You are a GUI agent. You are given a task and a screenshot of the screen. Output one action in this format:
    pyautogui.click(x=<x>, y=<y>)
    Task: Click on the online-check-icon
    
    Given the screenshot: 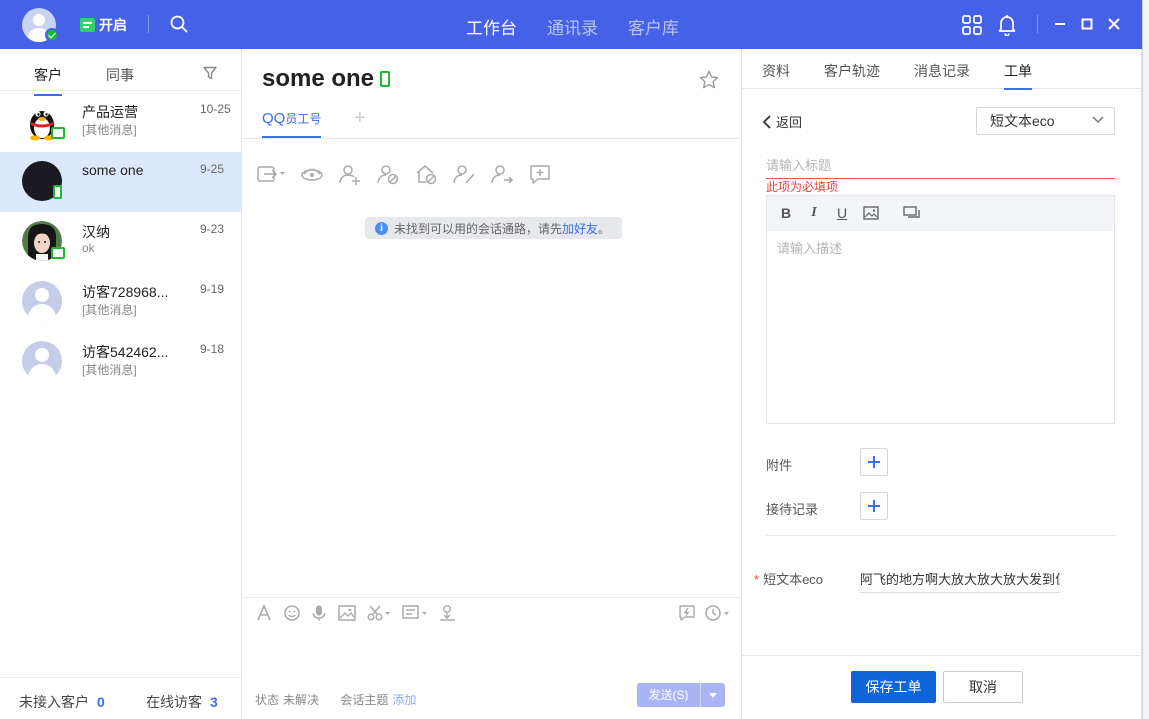 What is the action you would take?
    pyautogui.click(x=52, y=35)
    